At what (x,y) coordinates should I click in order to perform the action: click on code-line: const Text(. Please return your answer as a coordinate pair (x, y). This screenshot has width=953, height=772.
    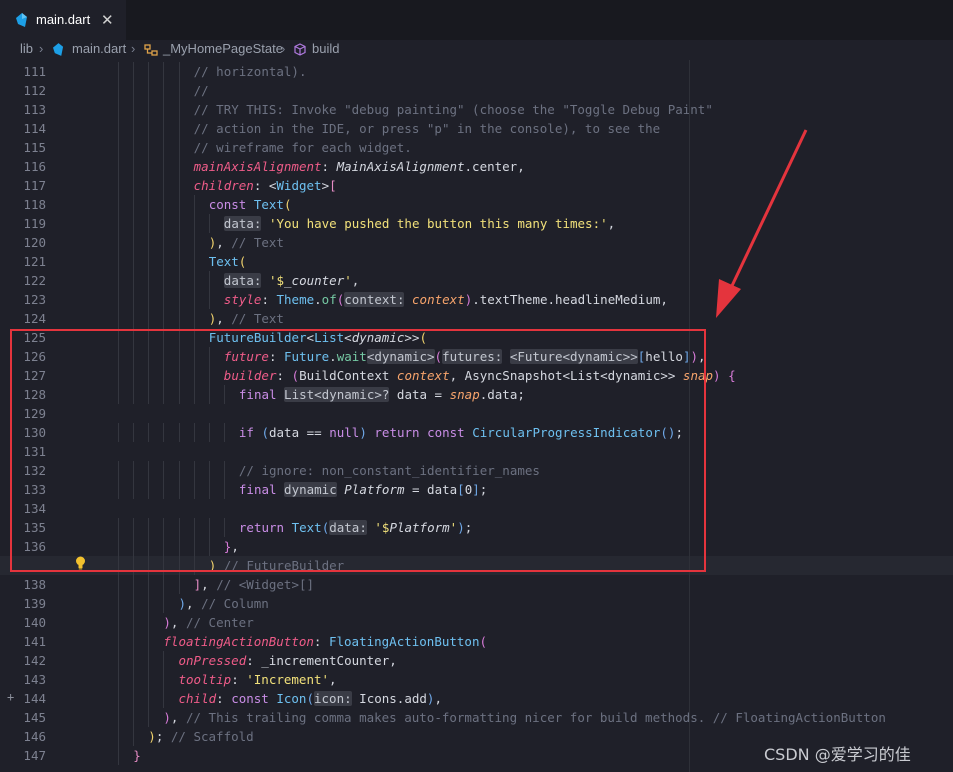
    Looking at the image, I should click on (476, 204).